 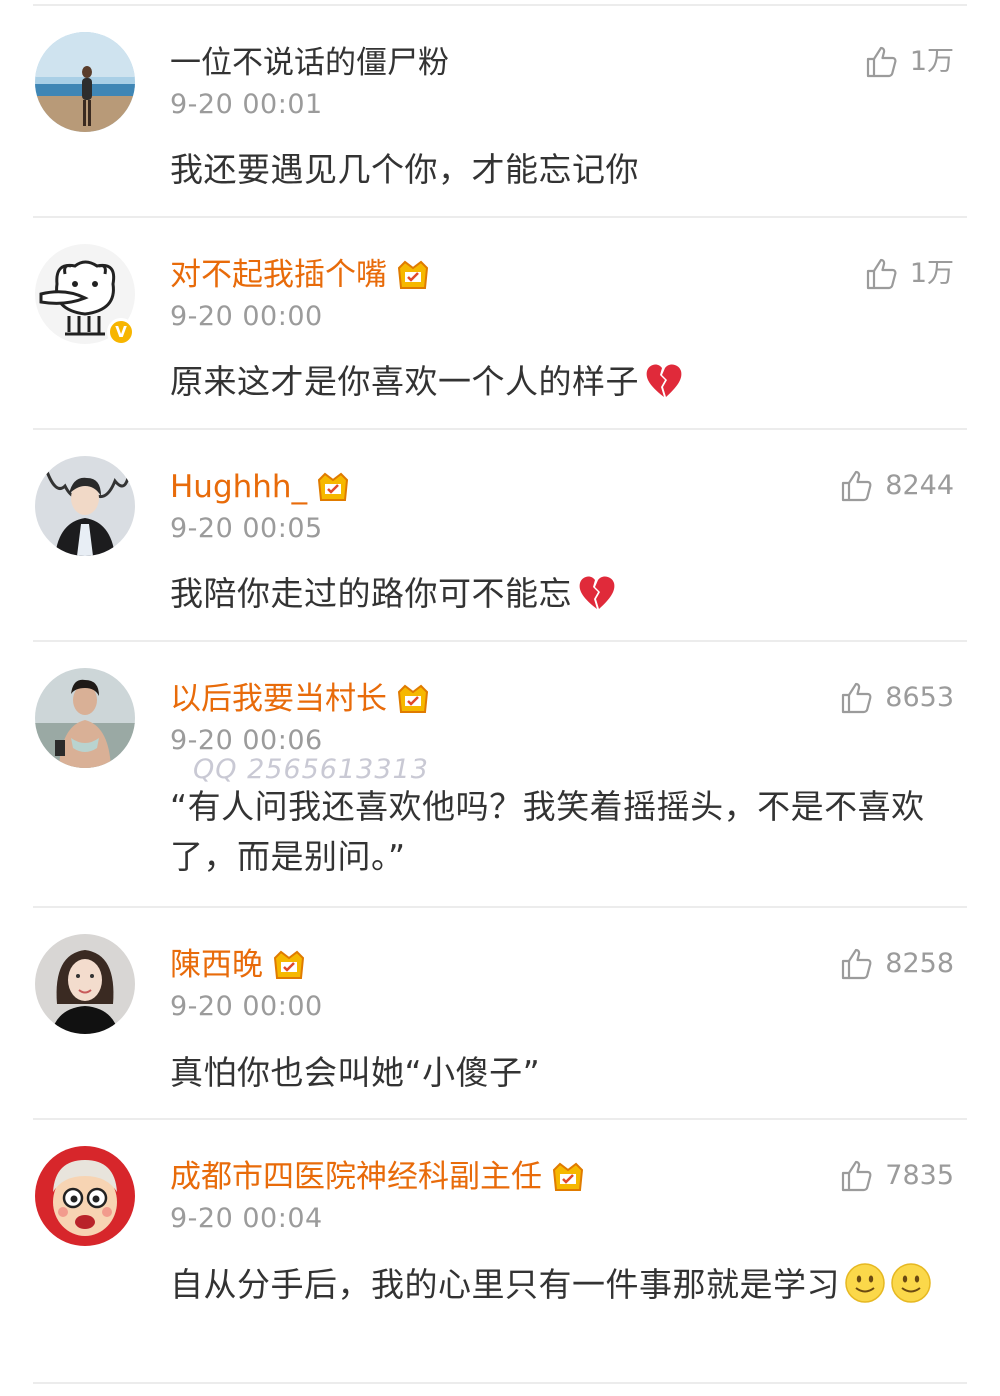 I want to click on username-text: 对不起我插个嘴, so click(x=278, y=275).